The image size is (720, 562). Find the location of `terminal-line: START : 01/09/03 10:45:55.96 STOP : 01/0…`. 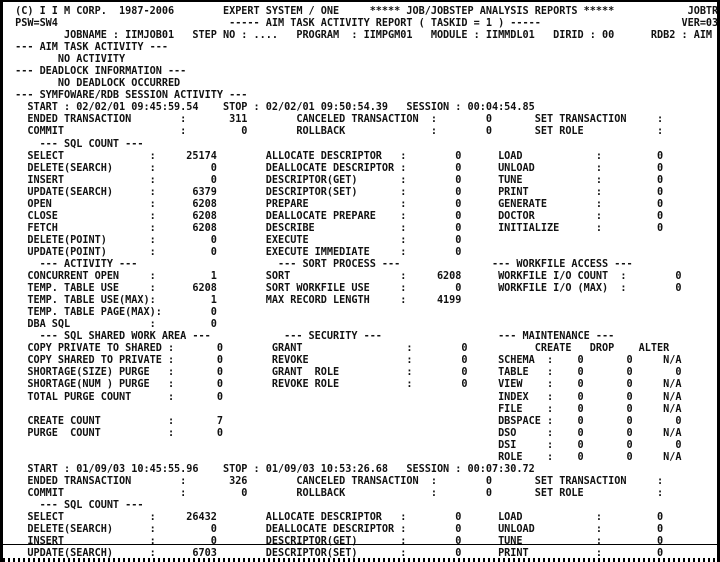

terminal-line: START : 01/09/03 10:45:55.96 STOP : 01/0… is located at coordinates (272, 469).